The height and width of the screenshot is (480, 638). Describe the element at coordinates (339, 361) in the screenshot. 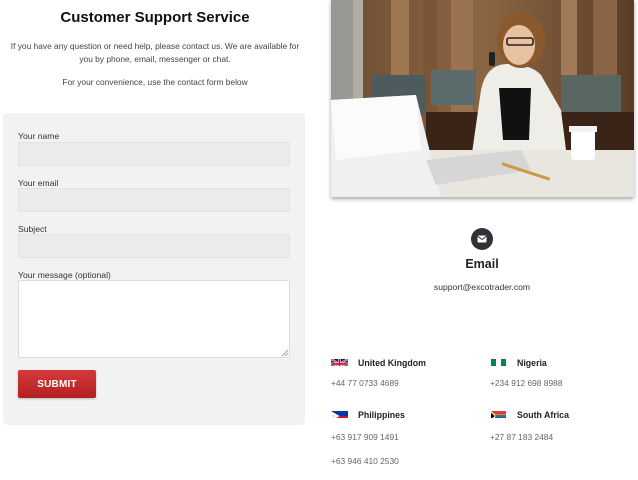

I see `uk-flag-icon` at that location.